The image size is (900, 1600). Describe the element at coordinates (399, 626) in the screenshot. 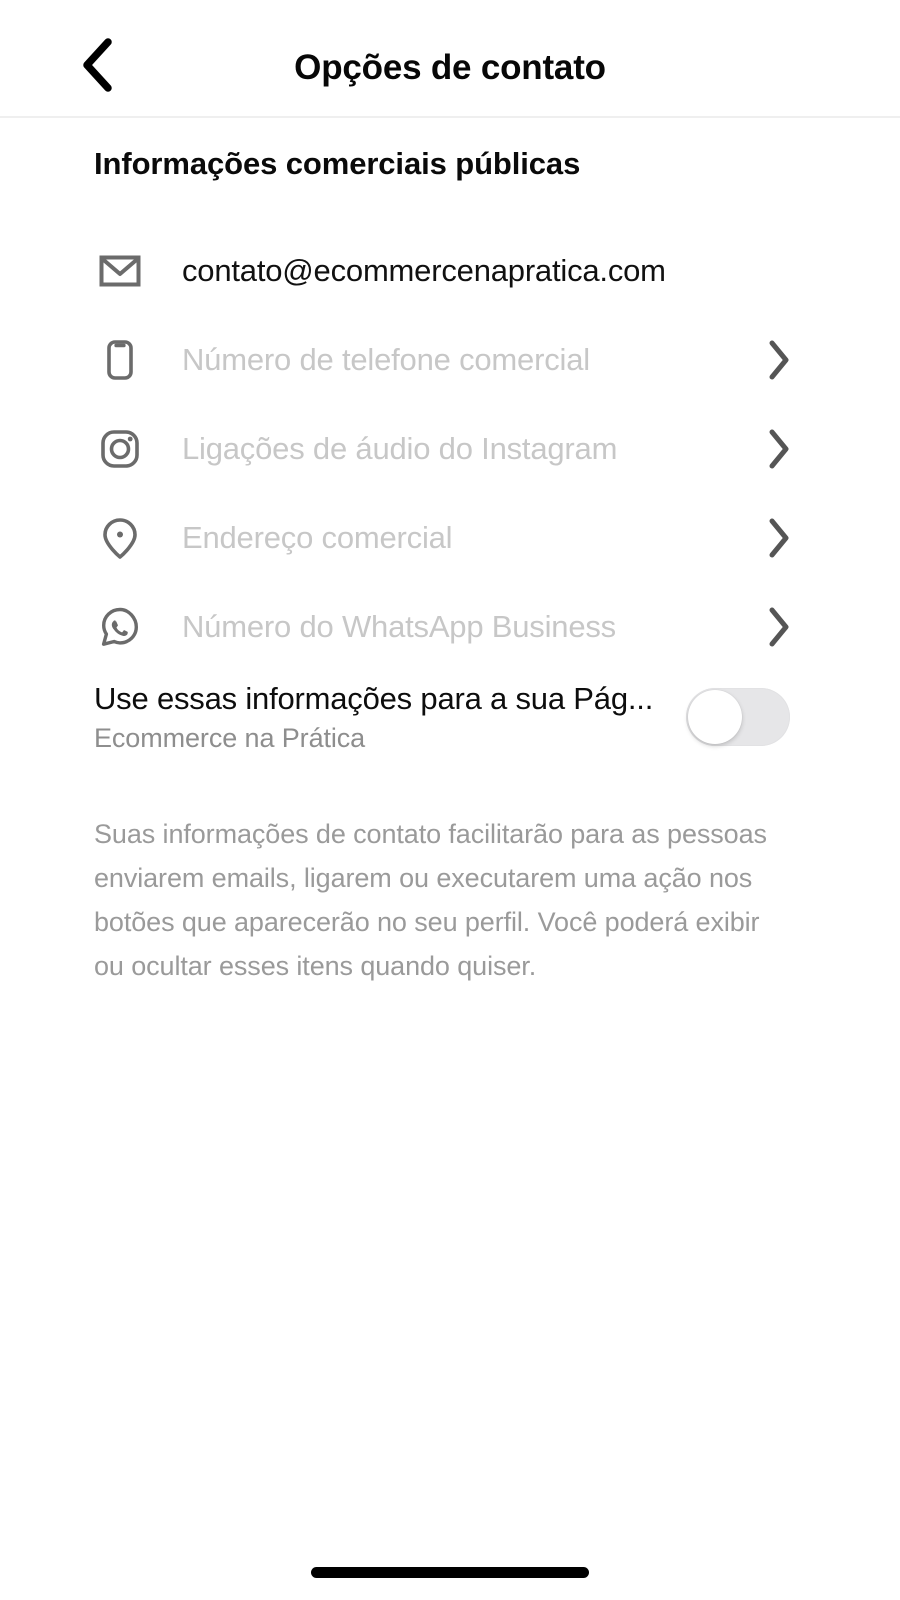

I see `row-label: Número do WhatsApp Business` at that location.